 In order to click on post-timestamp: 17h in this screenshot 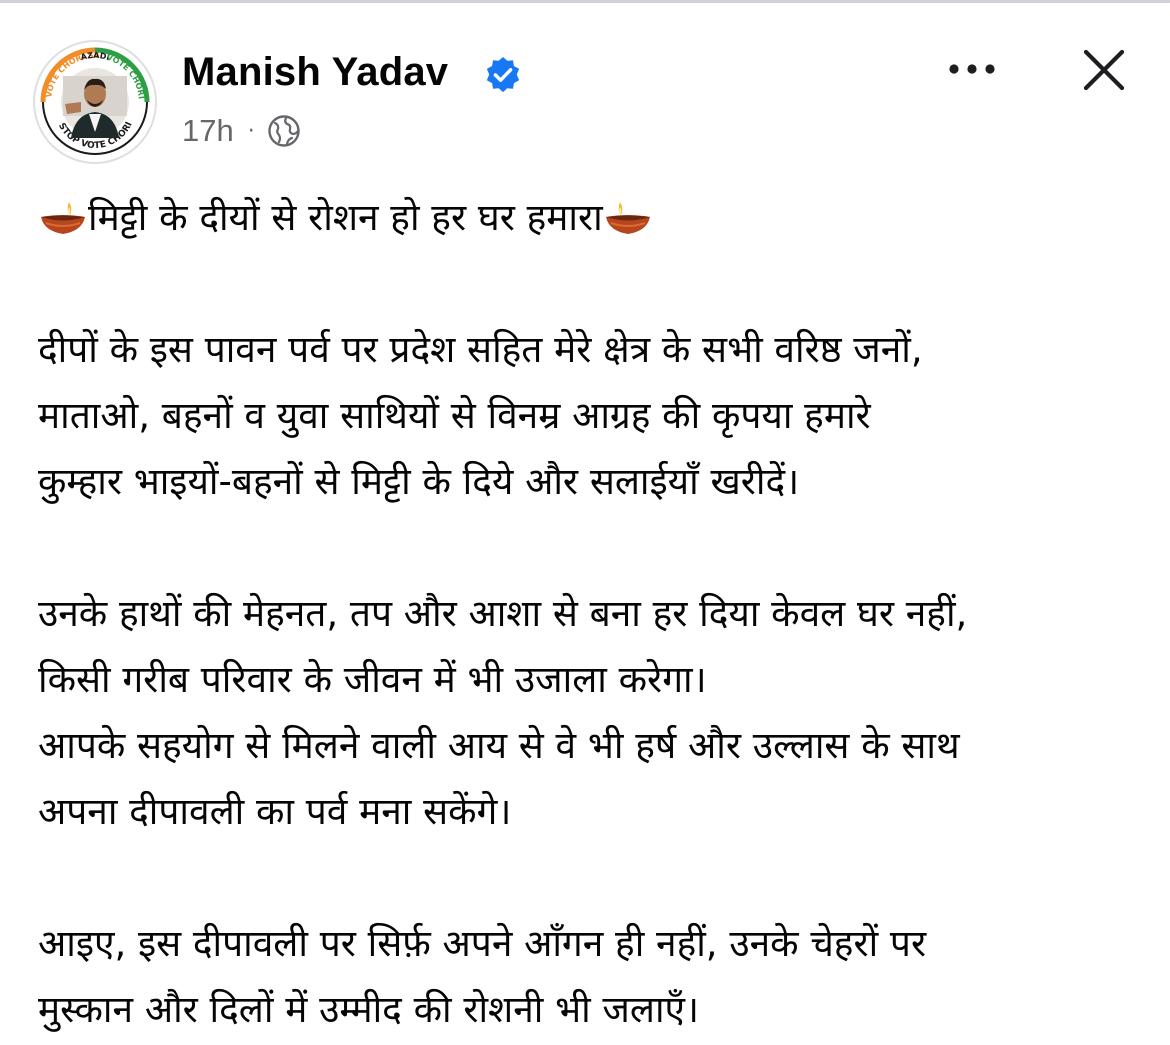, I will do `click(208, 131)`.